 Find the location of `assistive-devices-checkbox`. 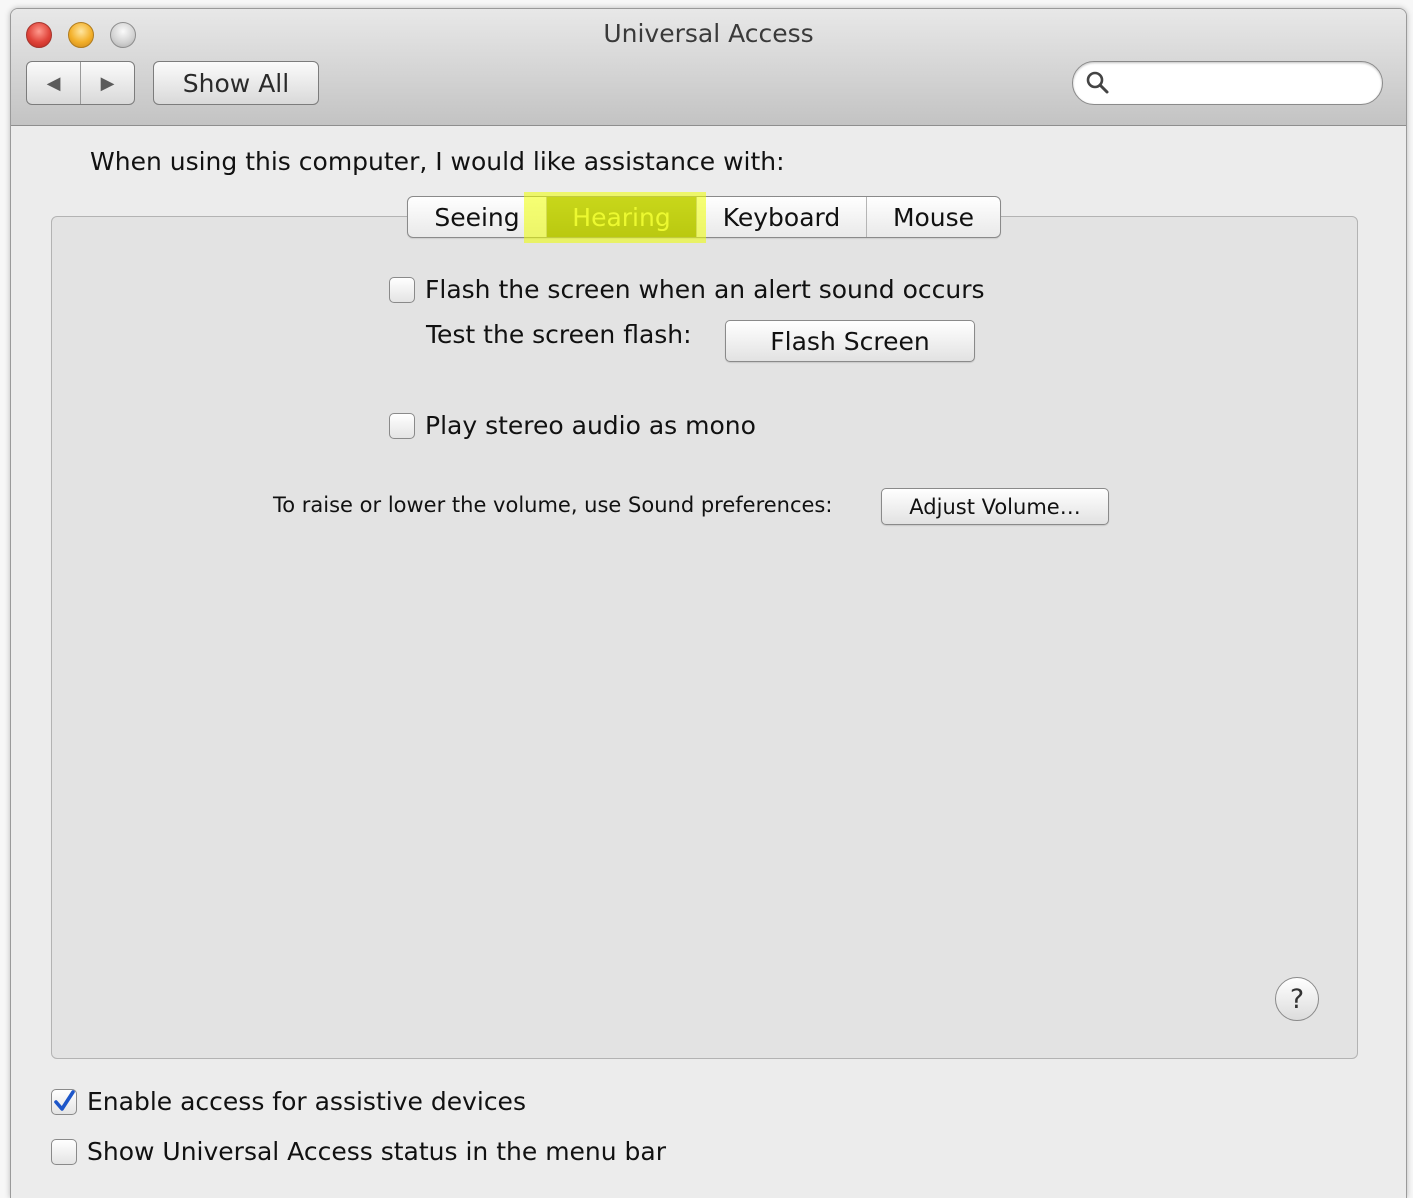

assistive-devices-checkbox is located at coordinates (64, 1101).